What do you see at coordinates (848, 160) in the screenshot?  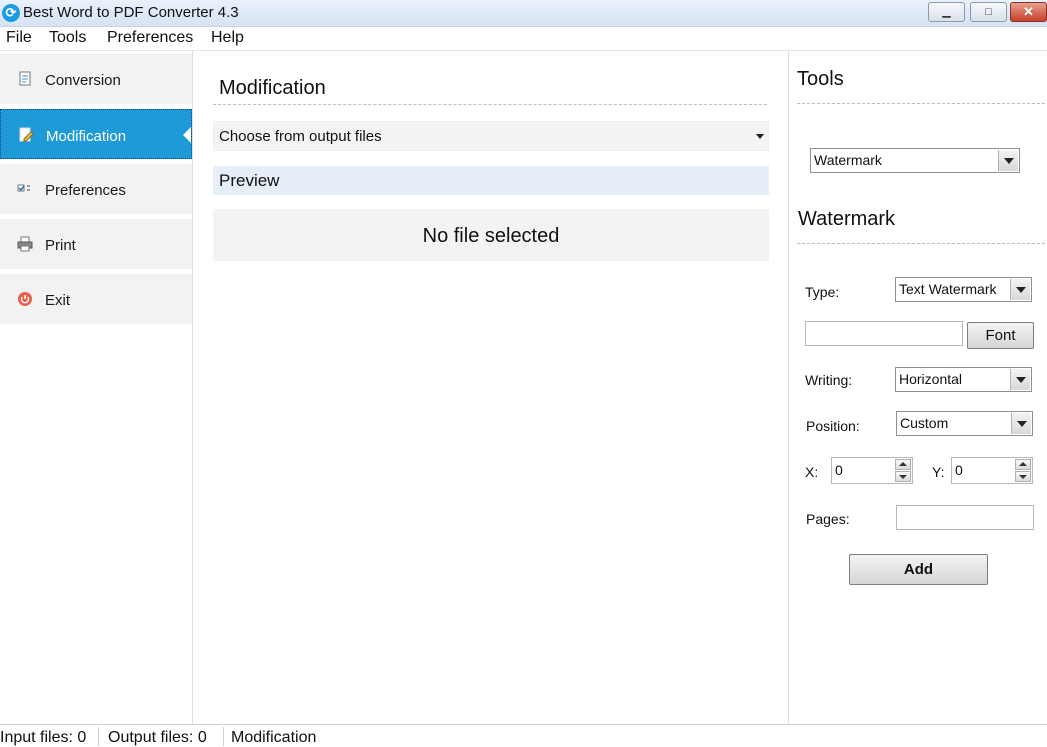 I see `tool-select-value: Watermark` at bounding box center [848, 160].